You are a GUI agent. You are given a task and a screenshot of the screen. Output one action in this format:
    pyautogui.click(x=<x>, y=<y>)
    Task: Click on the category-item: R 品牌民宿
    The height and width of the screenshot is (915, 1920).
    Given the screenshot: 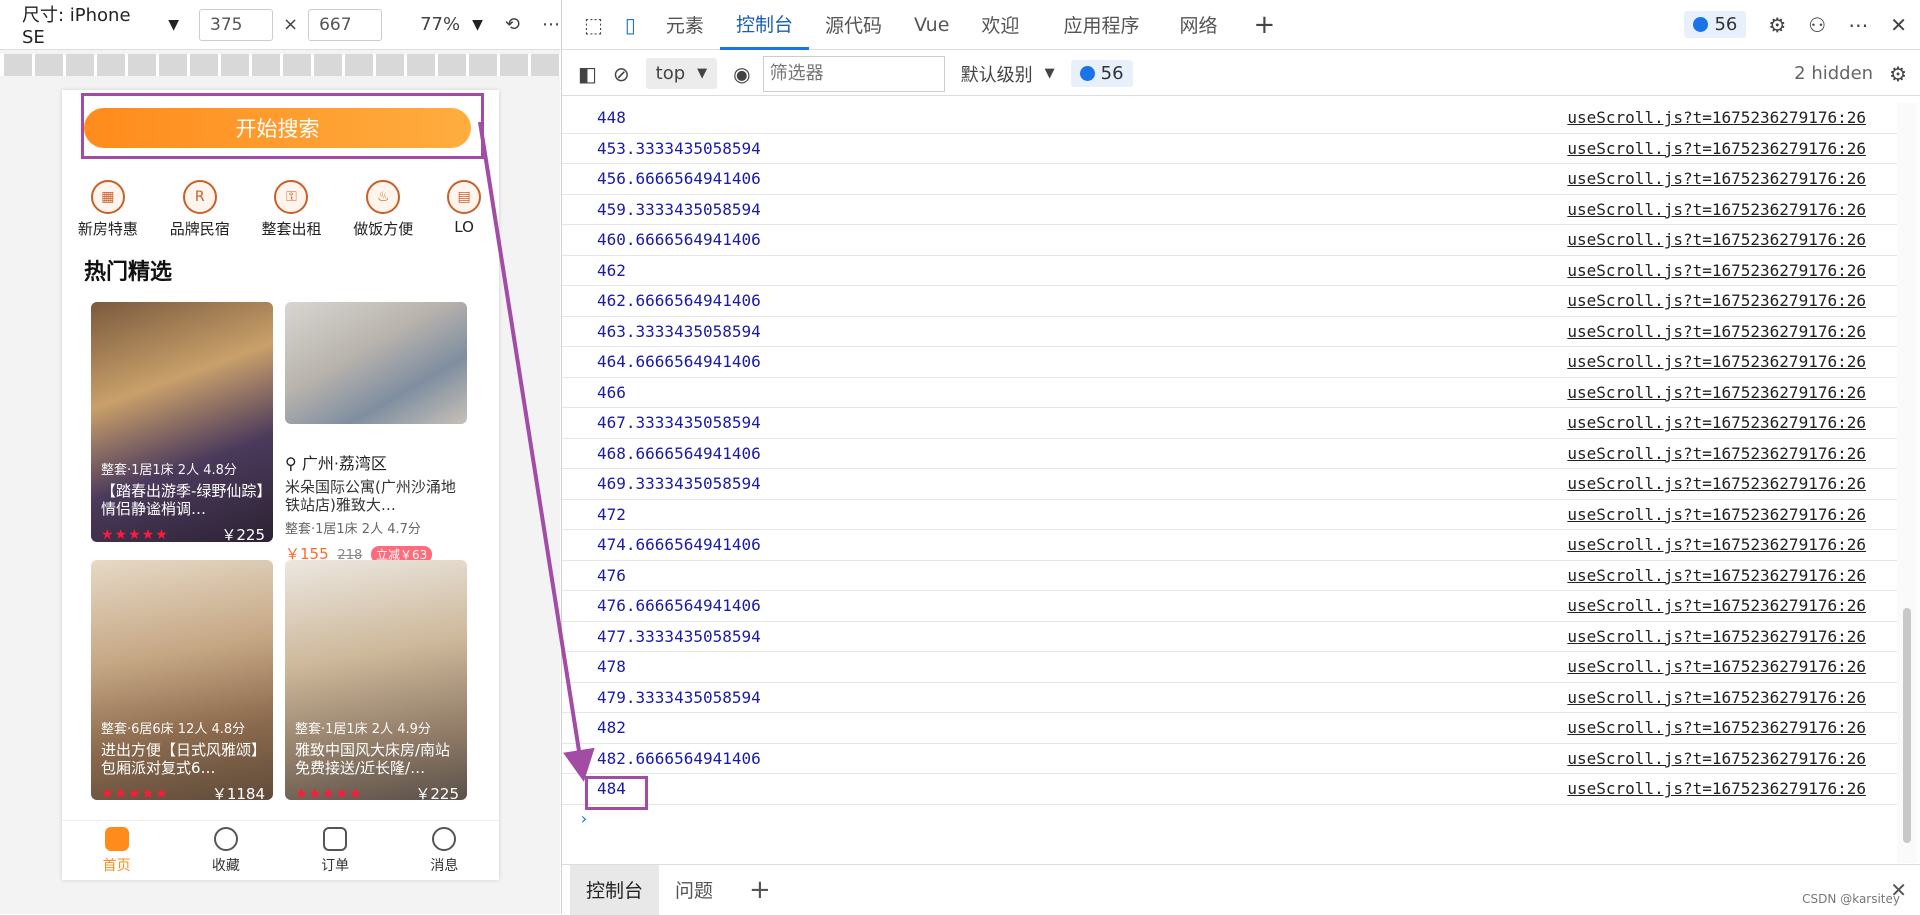 What is the action you would take?
    pyautogui.click(x=200, y=211)
    